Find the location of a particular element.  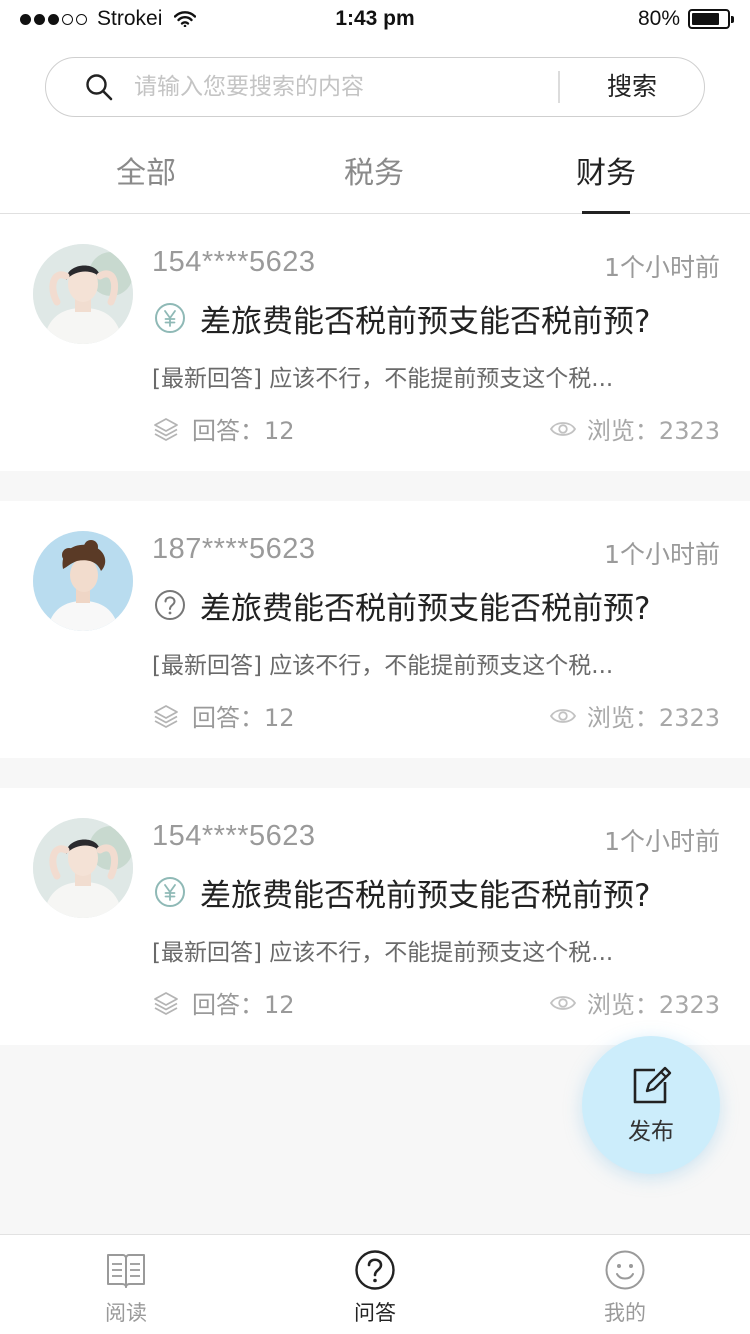

battery-percent: 80% is located at coordinates (658, 18).